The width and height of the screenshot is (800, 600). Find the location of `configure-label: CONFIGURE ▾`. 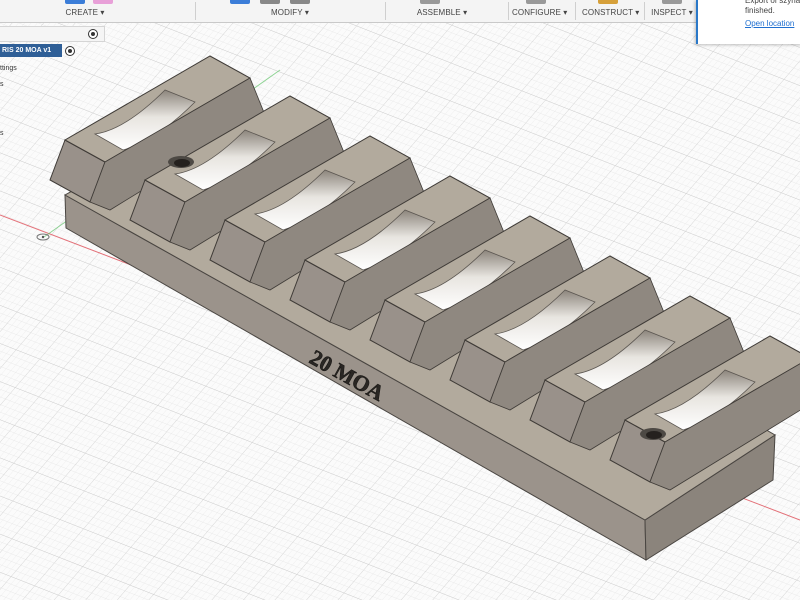

configure-label: CONFIGURE ▾ is located at coordinates (540, 12).